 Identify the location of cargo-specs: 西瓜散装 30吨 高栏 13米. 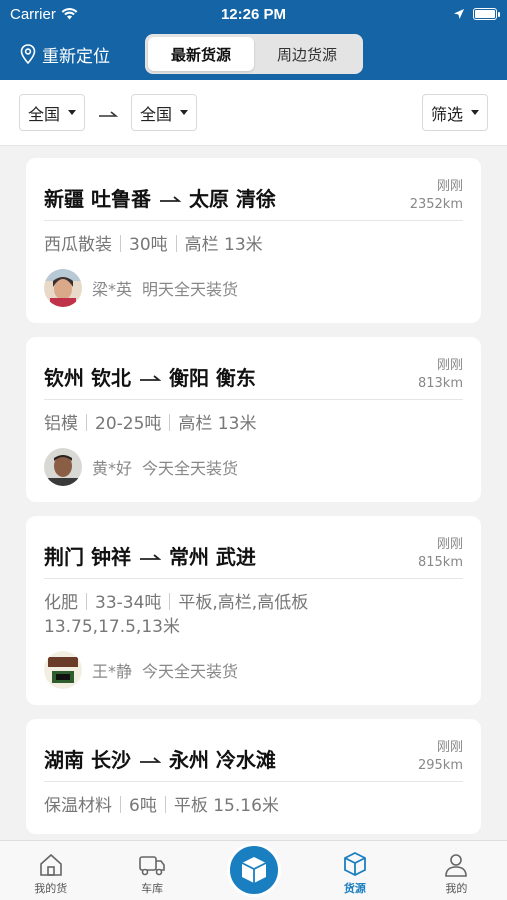
(253, 245).